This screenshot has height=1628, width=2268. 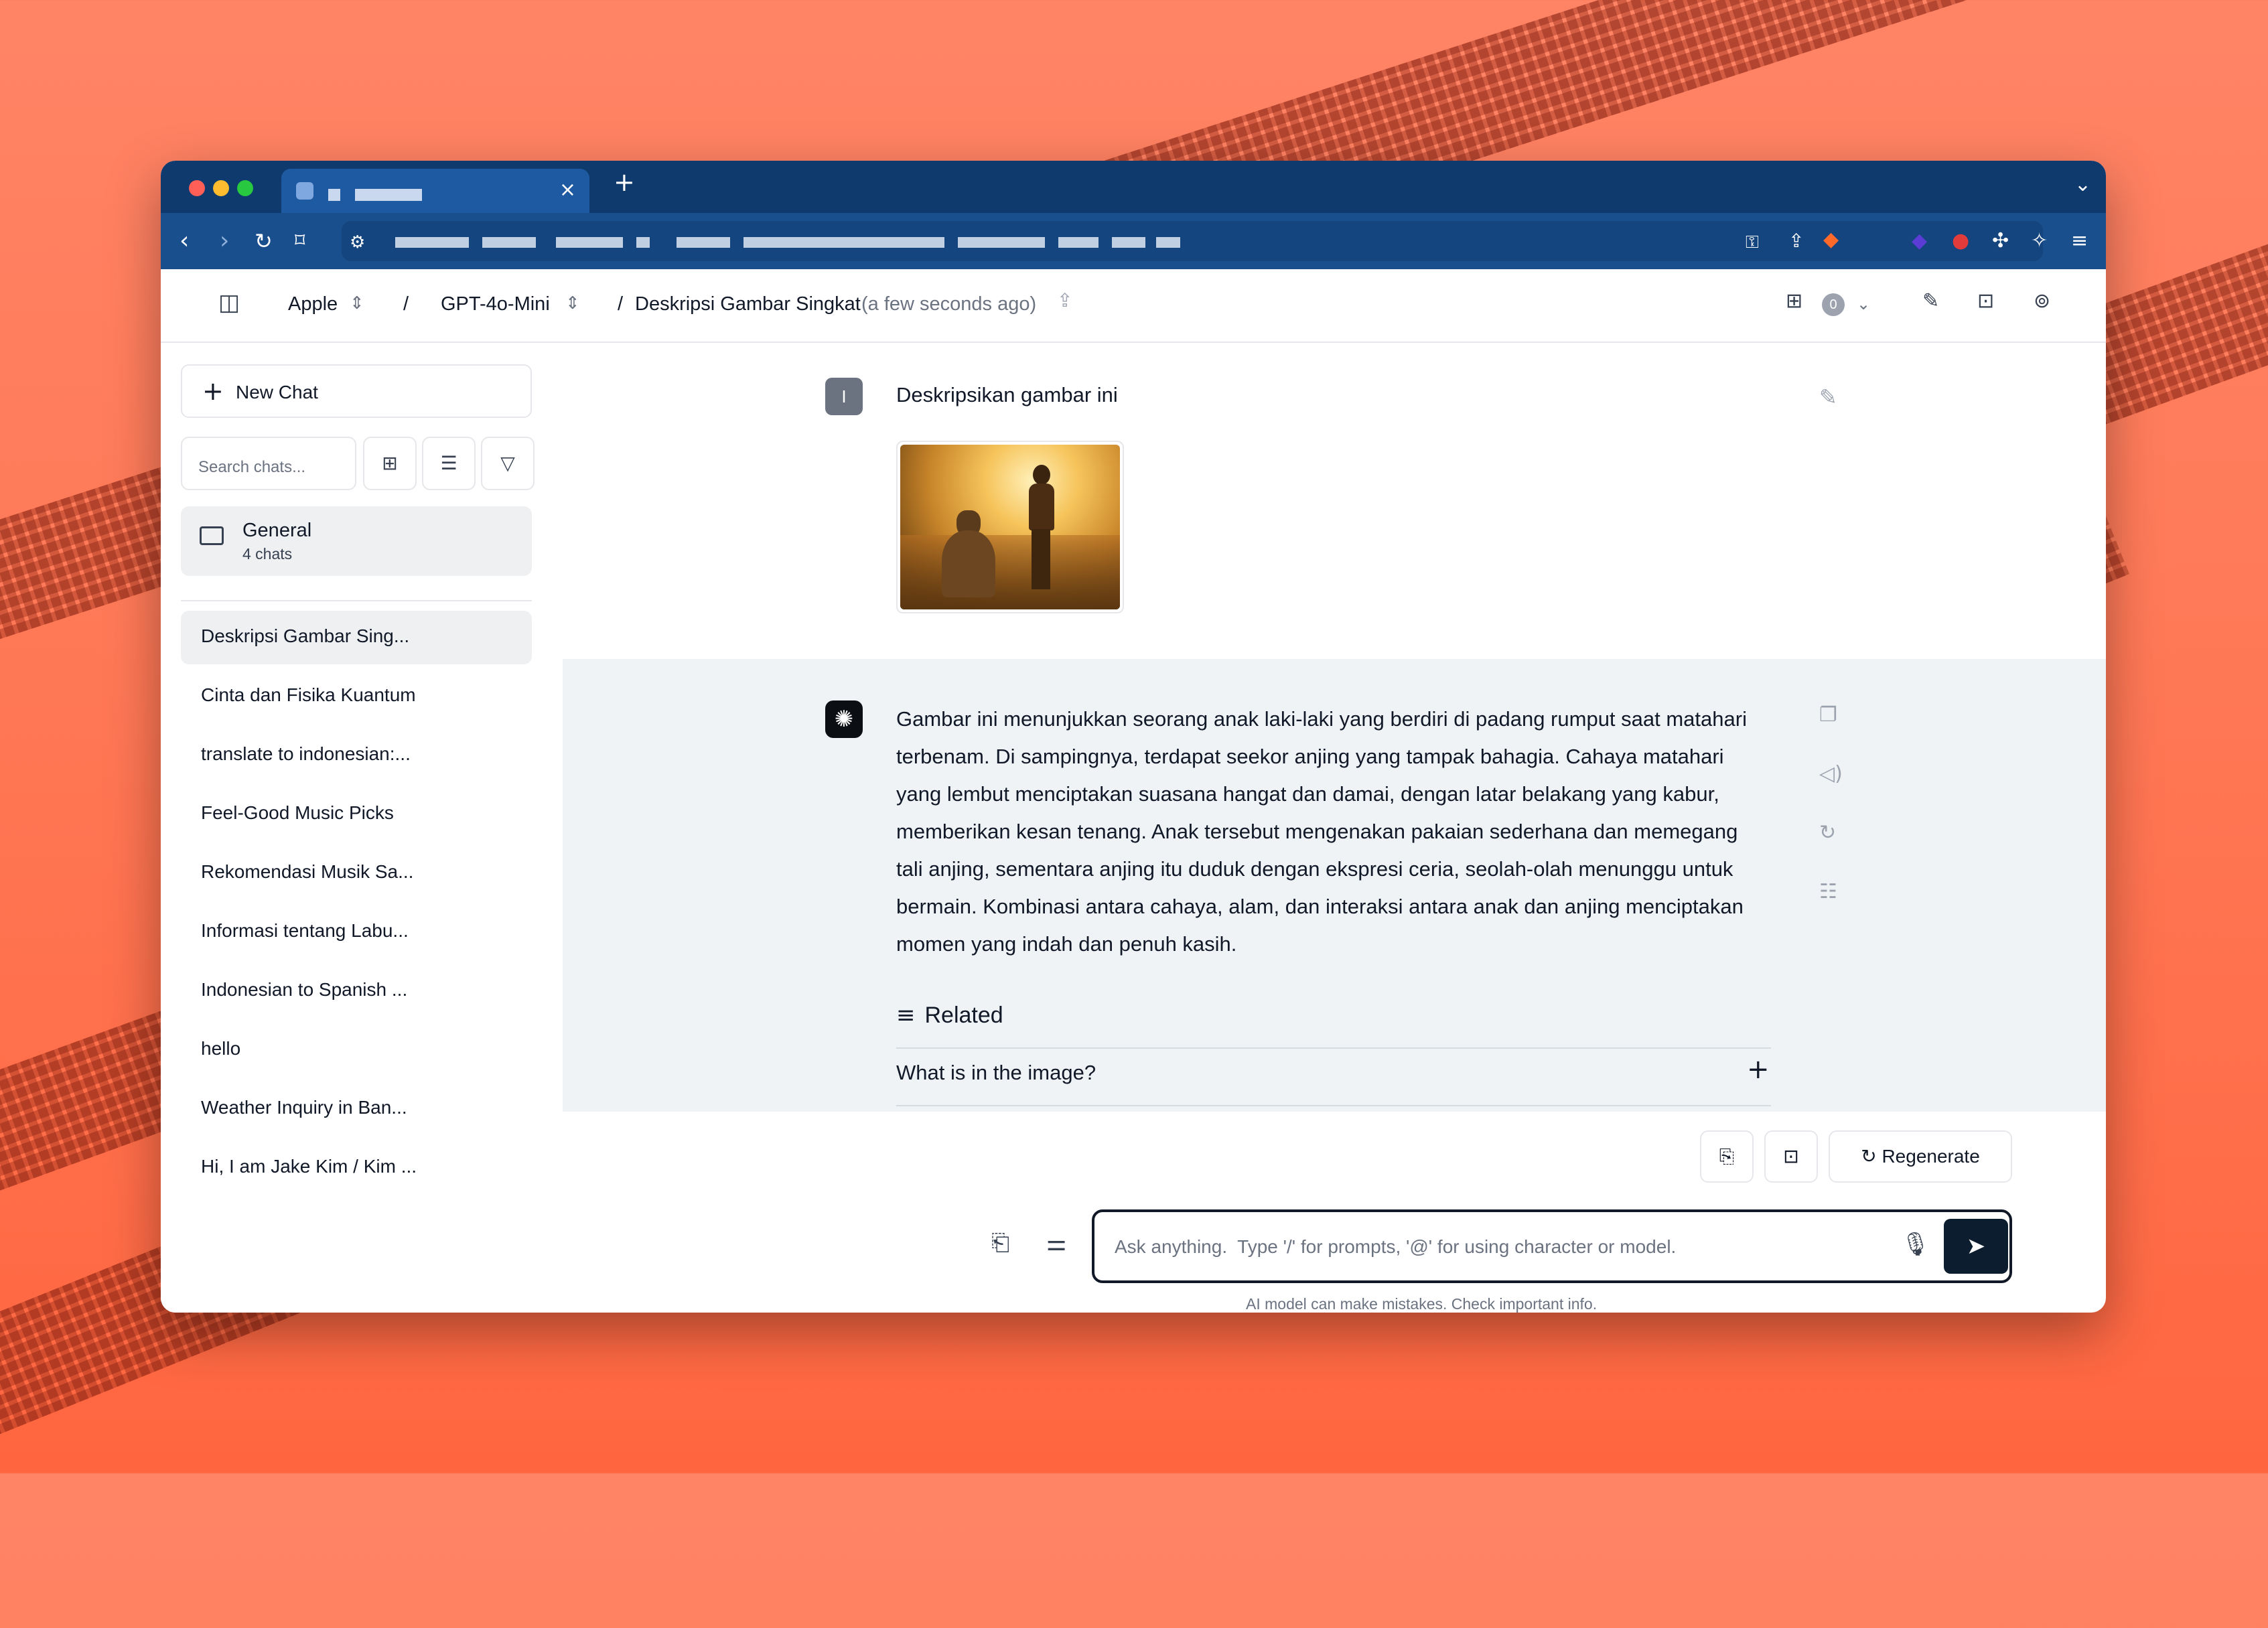 I want to click on maximize-window-button, so click(x=245, y=188).